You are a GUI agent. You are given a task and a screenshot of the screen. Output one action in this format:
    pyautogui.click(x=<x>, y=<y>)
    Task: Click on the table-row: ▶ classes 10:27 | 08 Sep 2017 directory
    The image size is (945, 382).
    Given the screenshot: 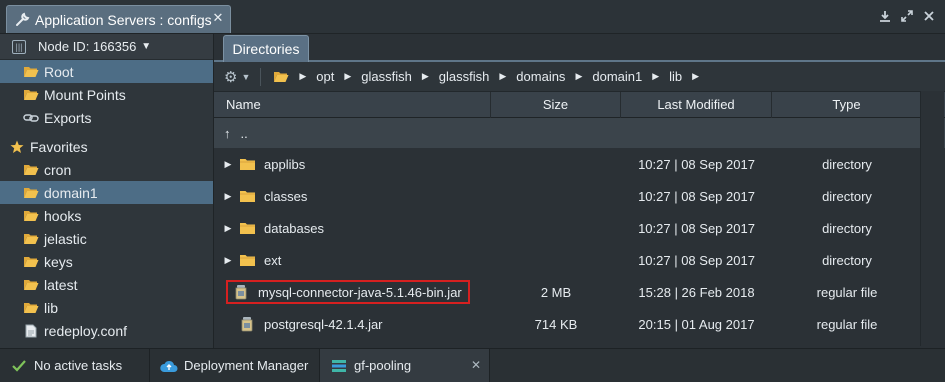 What is the action you would take?
    pyautogui.click(x=579, y=196)
    